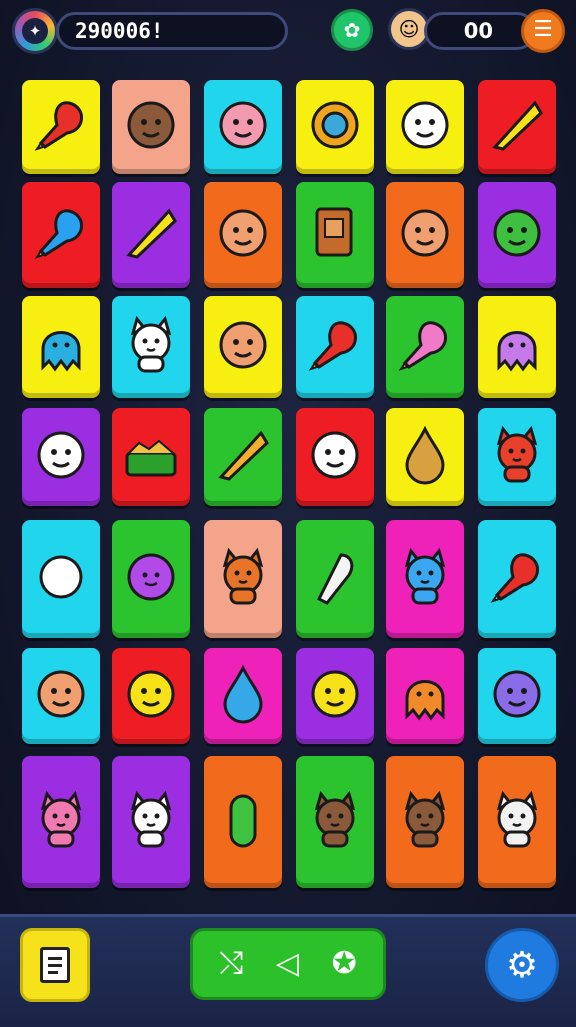 The width and height of the screenshot is (576, 1027). I want to click on white-tooth-icon, so click(335, 579).